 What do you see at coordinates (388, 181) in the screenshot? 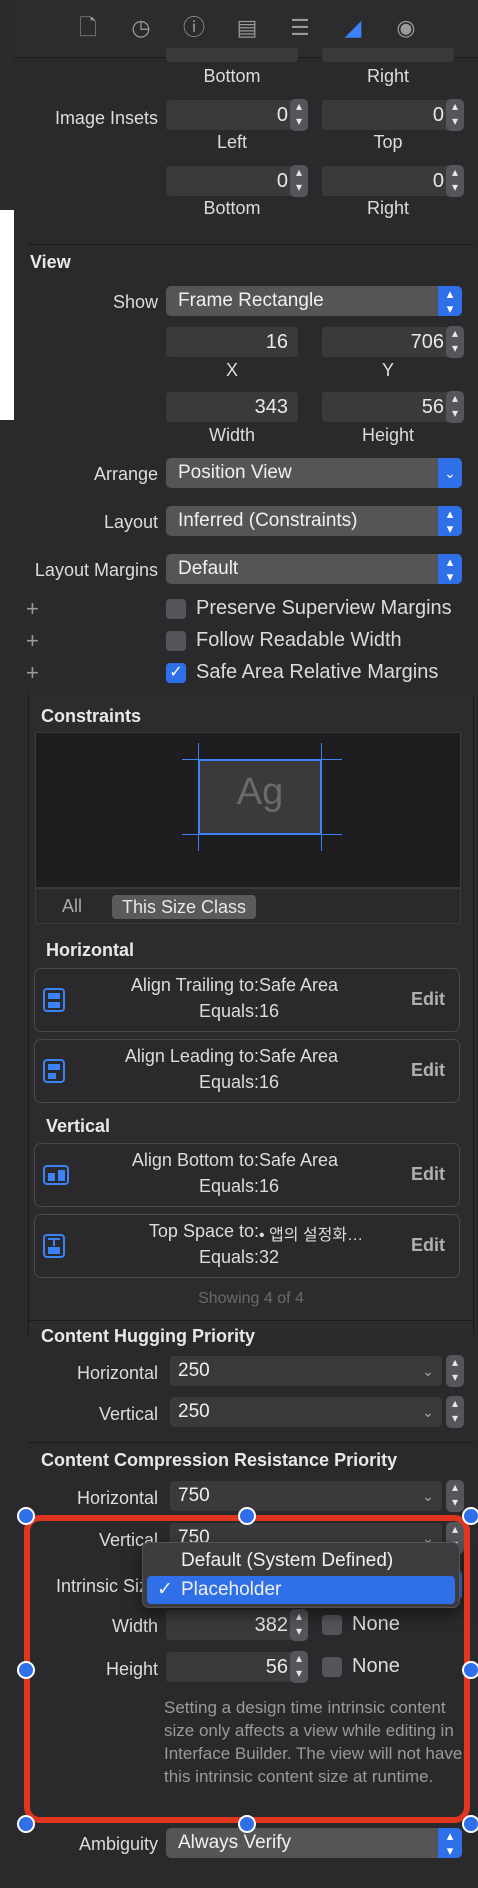
I see `image-inset-right-field: 0` at bounding box center [388, 181].